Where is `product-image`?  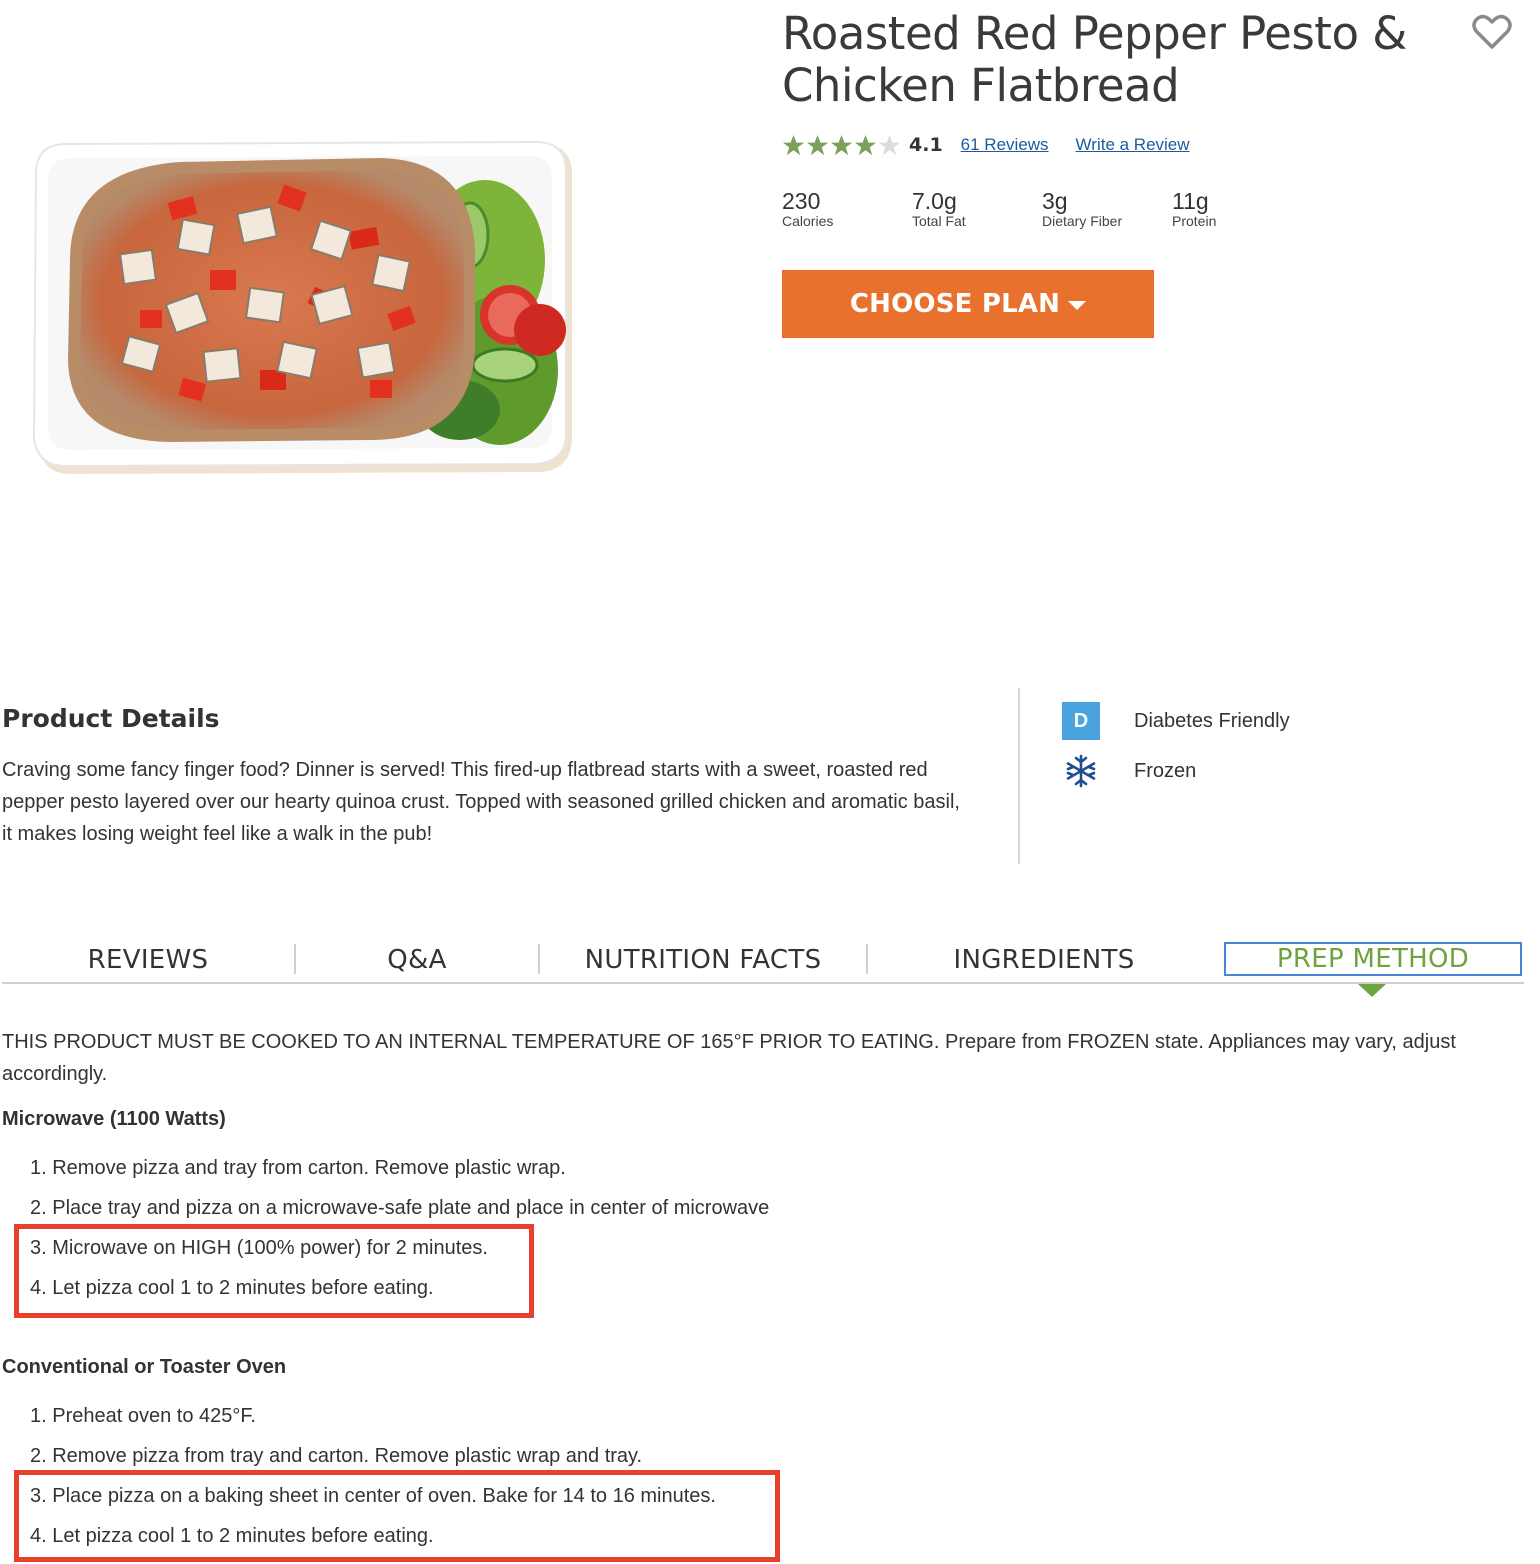
product-image is located at coordinates (302, 307).